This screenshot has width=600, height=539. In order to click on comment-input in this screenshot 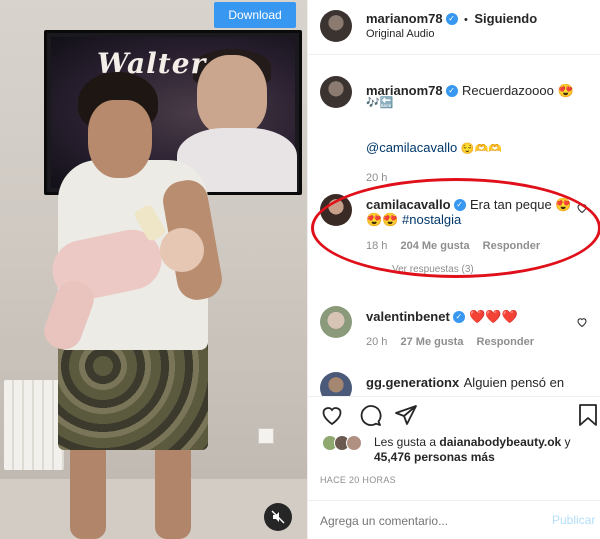, I will do `click(425, 521)`.